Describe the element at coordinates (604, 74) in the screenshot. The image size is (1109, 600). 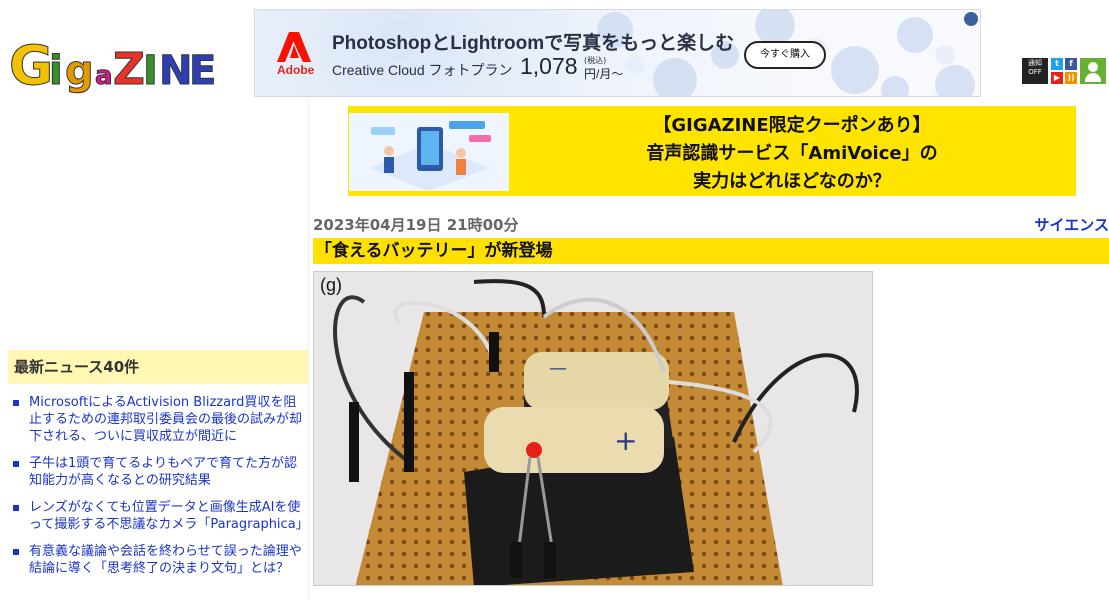
I see `ad-price-unit: 円/月～` at that location.